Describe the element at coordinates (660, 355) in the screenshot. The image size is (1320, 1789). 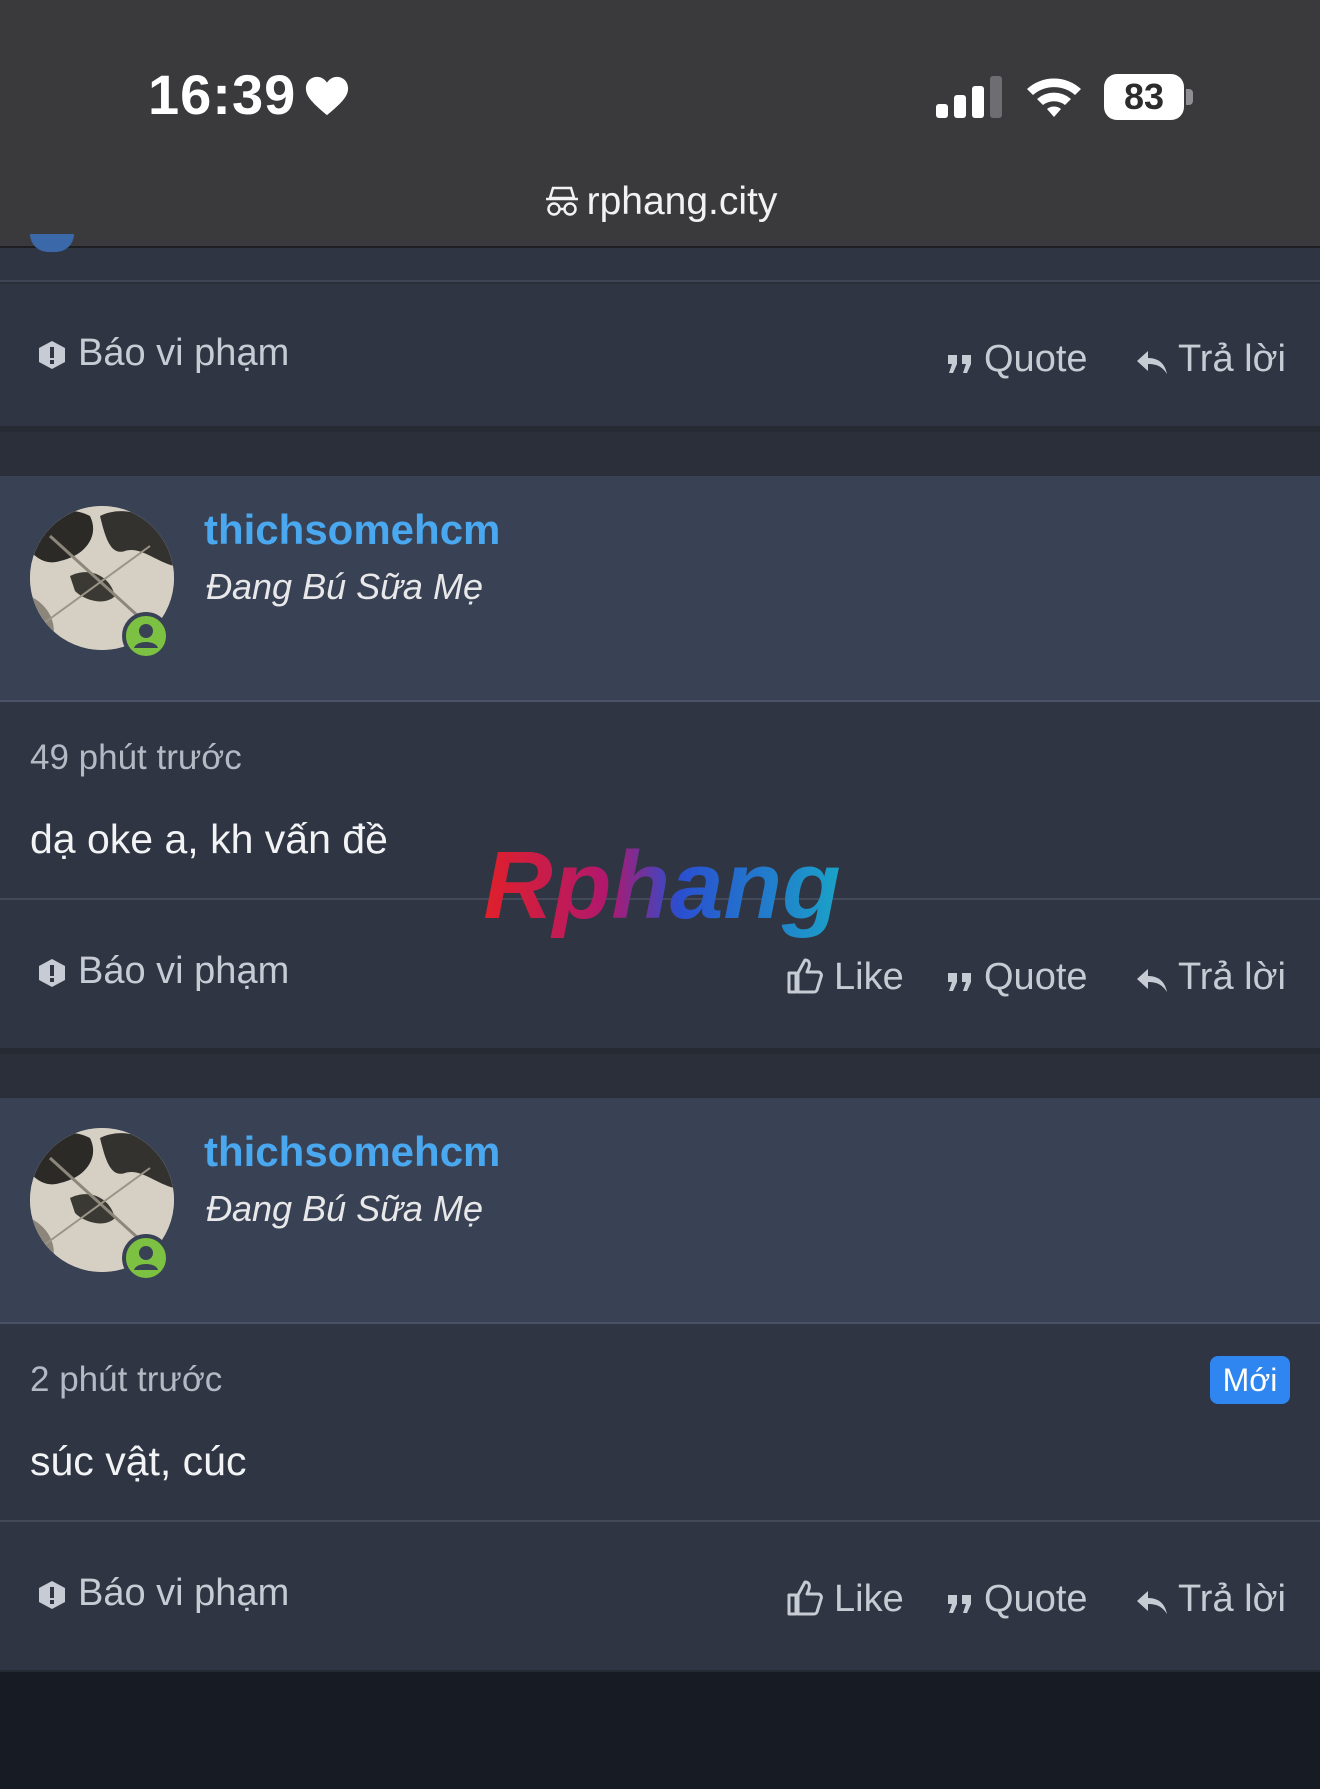
I see `previous-post-actions: Báo vi phạm Quote Trả lời` at that location.